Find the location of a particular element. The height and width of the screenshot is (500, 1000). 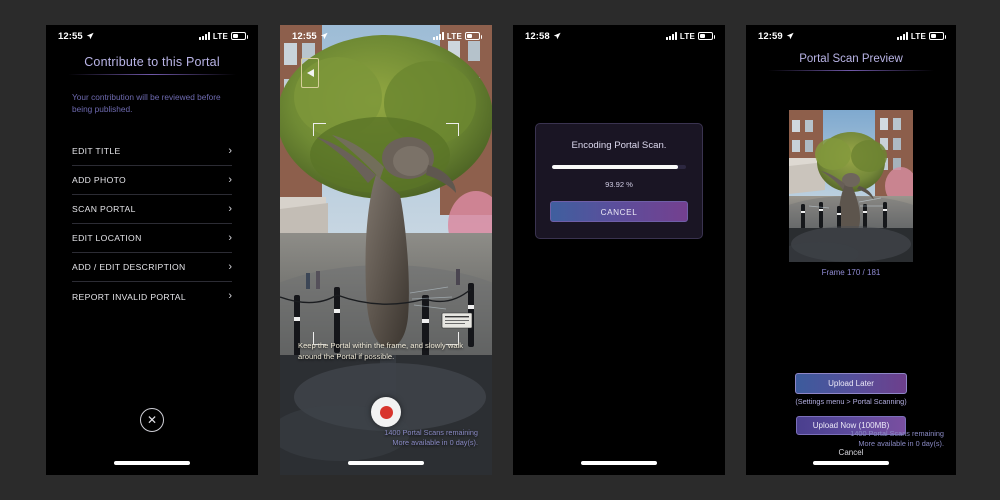

menu-item-label: EDIT TITLE is located at coordinates (96, 151).